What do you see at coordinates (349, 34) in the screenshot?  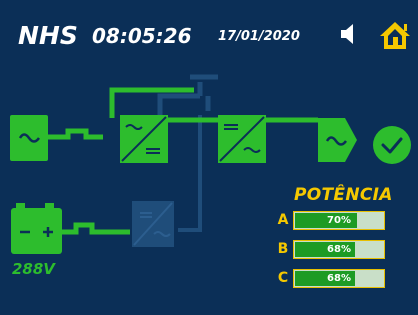 I see `speaker-icon` at bounding box center [349, 34].